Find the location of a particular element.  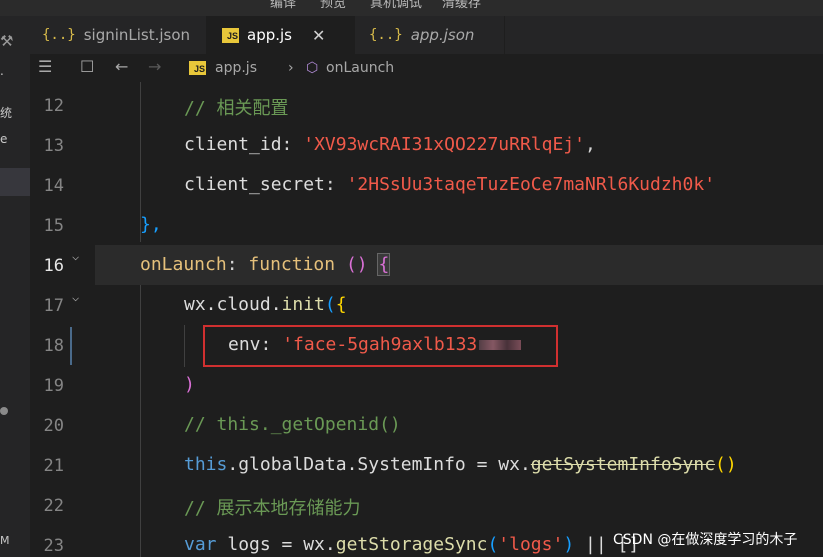

line-number: 15 is located at coordinates (53, 226).